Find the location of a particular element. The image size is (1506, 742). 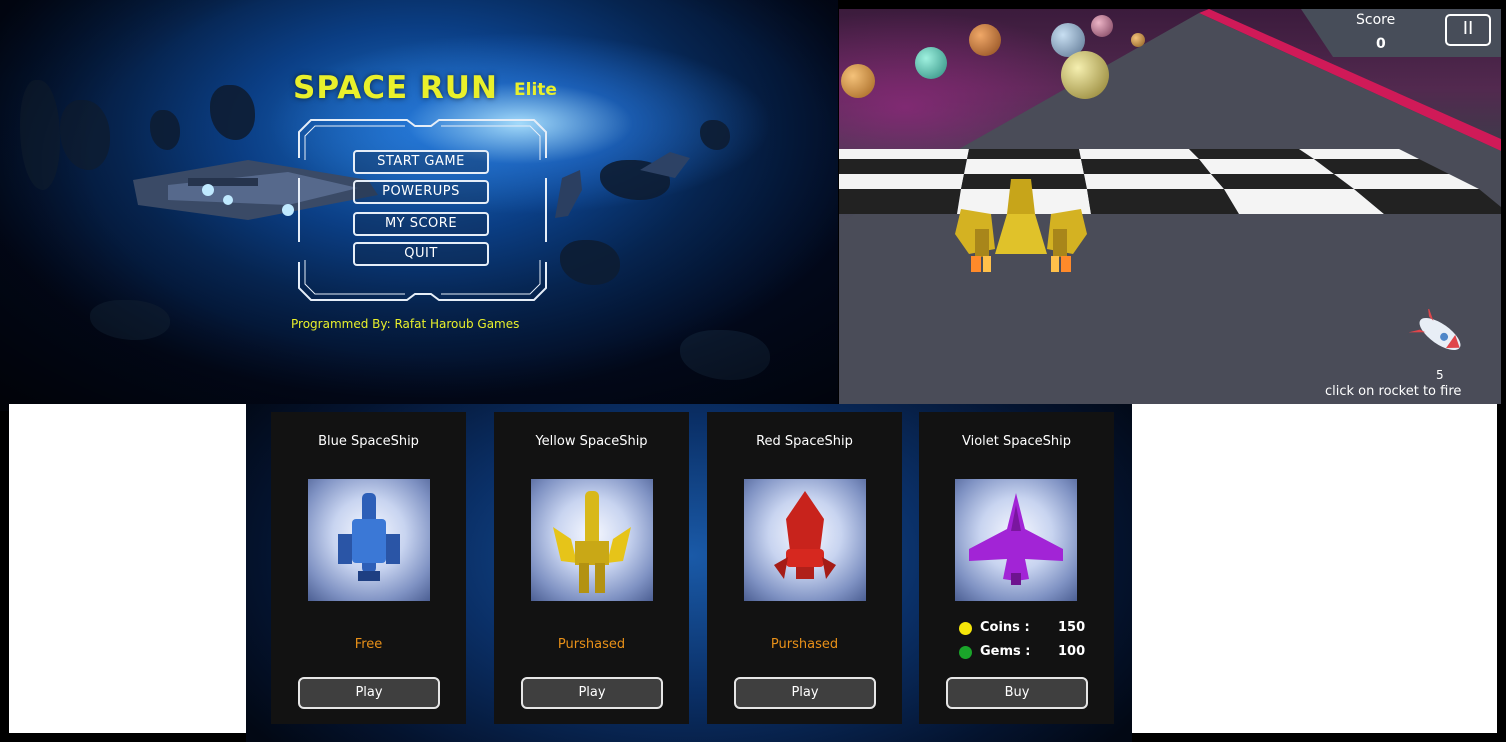

ship-card-yellow: Yellow SpaceShip Purshased Play is located at coordinates (591, 568).